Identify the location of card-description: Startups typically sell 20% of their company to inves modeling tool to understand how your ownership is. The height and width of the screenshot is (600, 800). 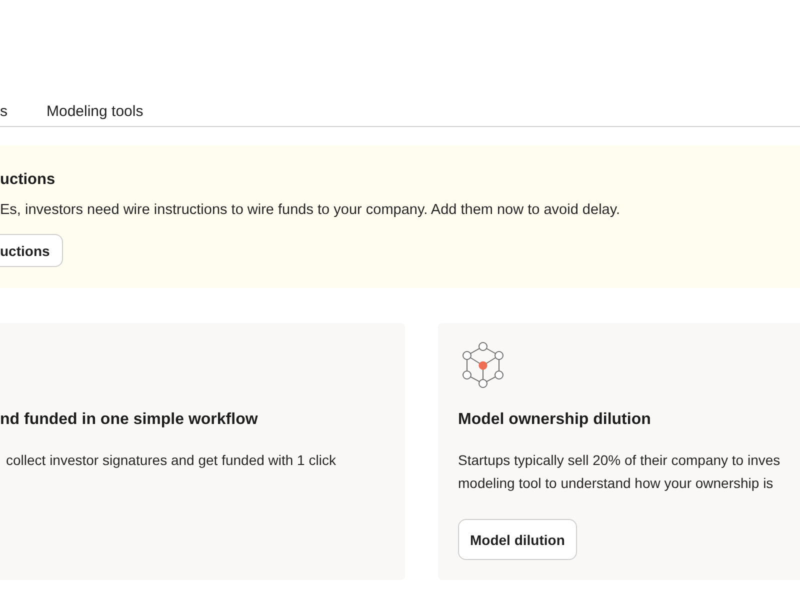
(620, 472).